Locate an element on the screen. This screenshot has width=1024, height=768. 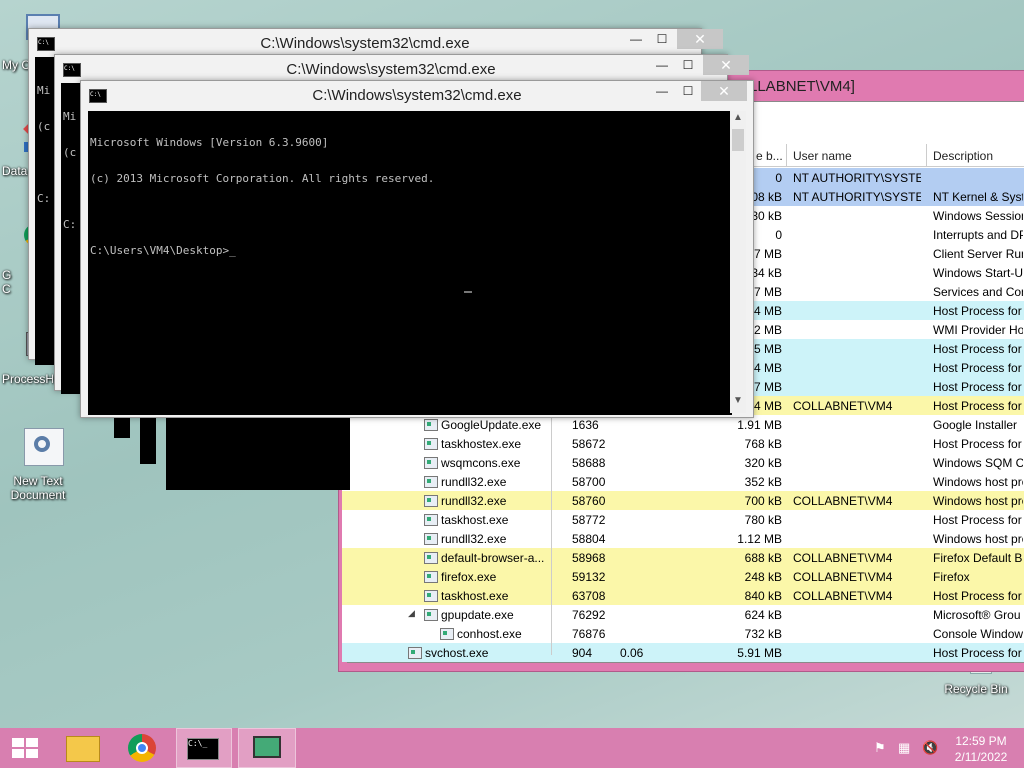
windows-logo-icon is located at coordinates (25, 748).